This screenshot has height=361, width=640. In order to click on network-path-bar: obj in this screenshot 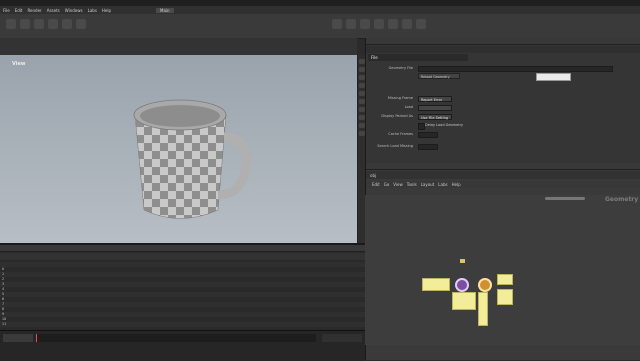, I will do `click(503, 175)`.